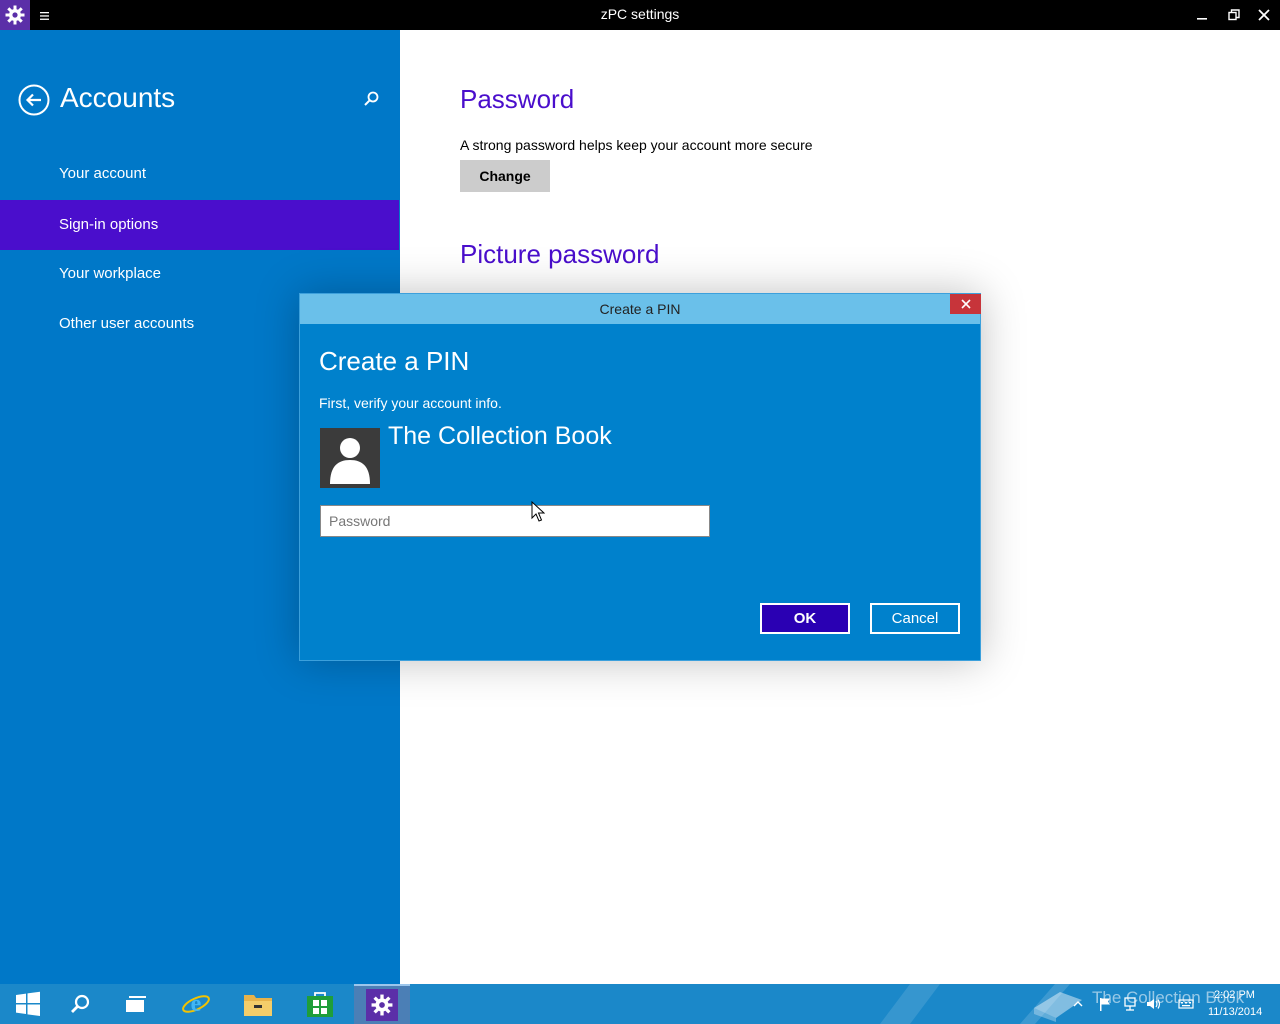 The image size is (1280, 1024). What do you see at coordinates (28, 1004) in the screenshot?
I see `start-button-windows-icon` at bounding box center [28, 1004].